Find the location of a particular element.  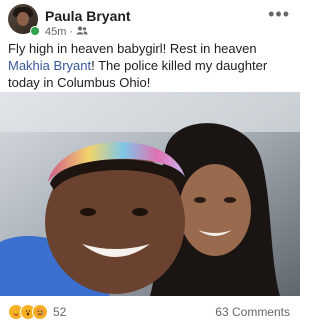

reactions-summary: 52 is located at coordinates (37, 312).